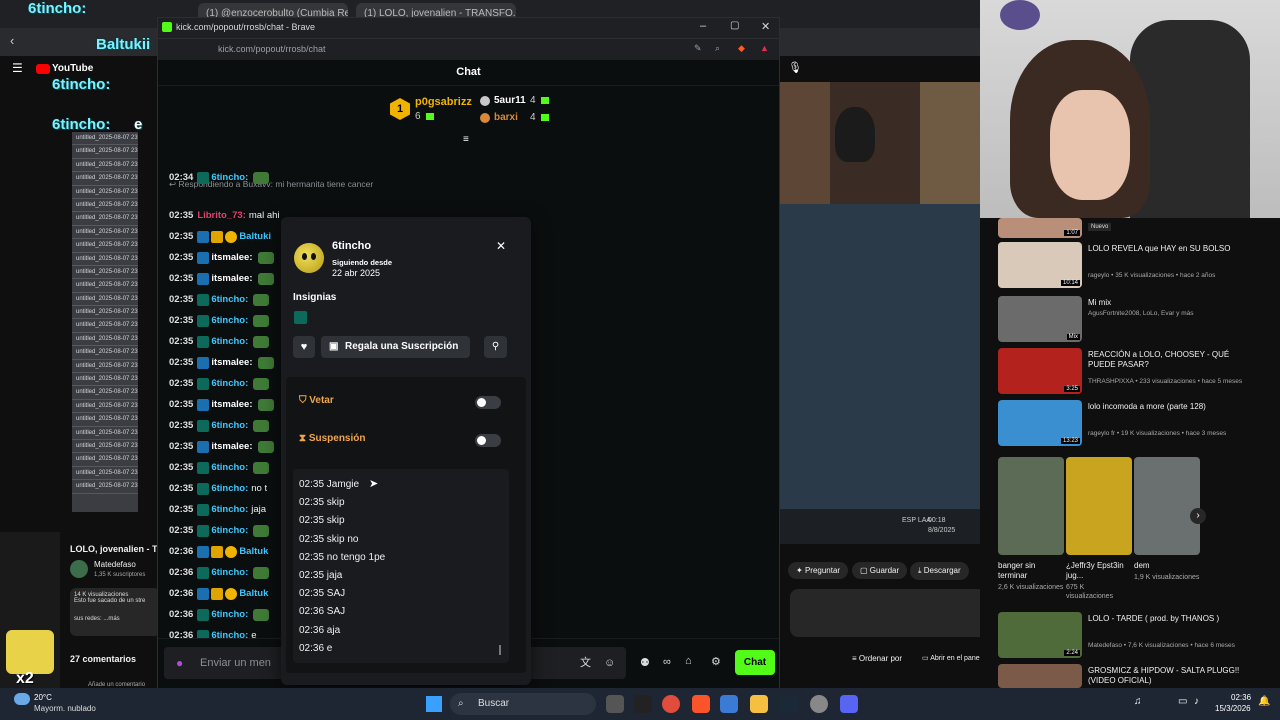 The width and height of the screenshot is (1280, 720). I want to click on chat-message: 02:35 6tincho: no t, so click(218, 489).